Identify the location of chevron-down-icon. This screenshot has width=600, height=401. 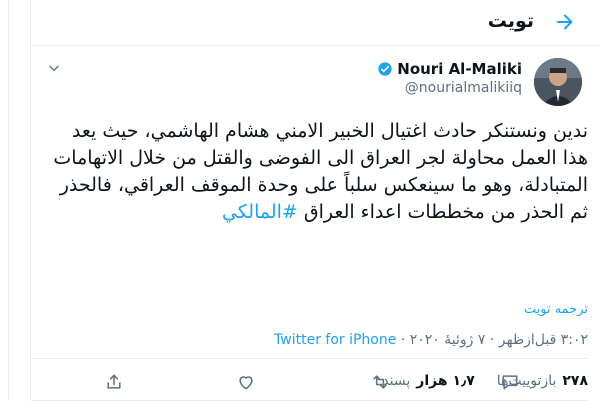
(54, 67).